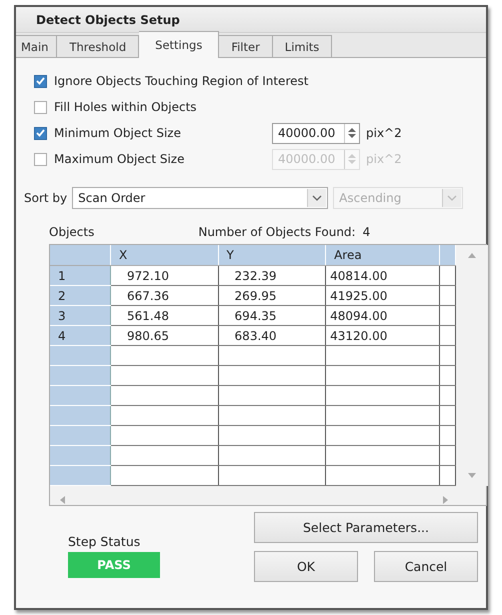 Image resolution: width=502 pixels, height=615 pixels. I want to click on table-cell: 683.40, so click(272, 336).